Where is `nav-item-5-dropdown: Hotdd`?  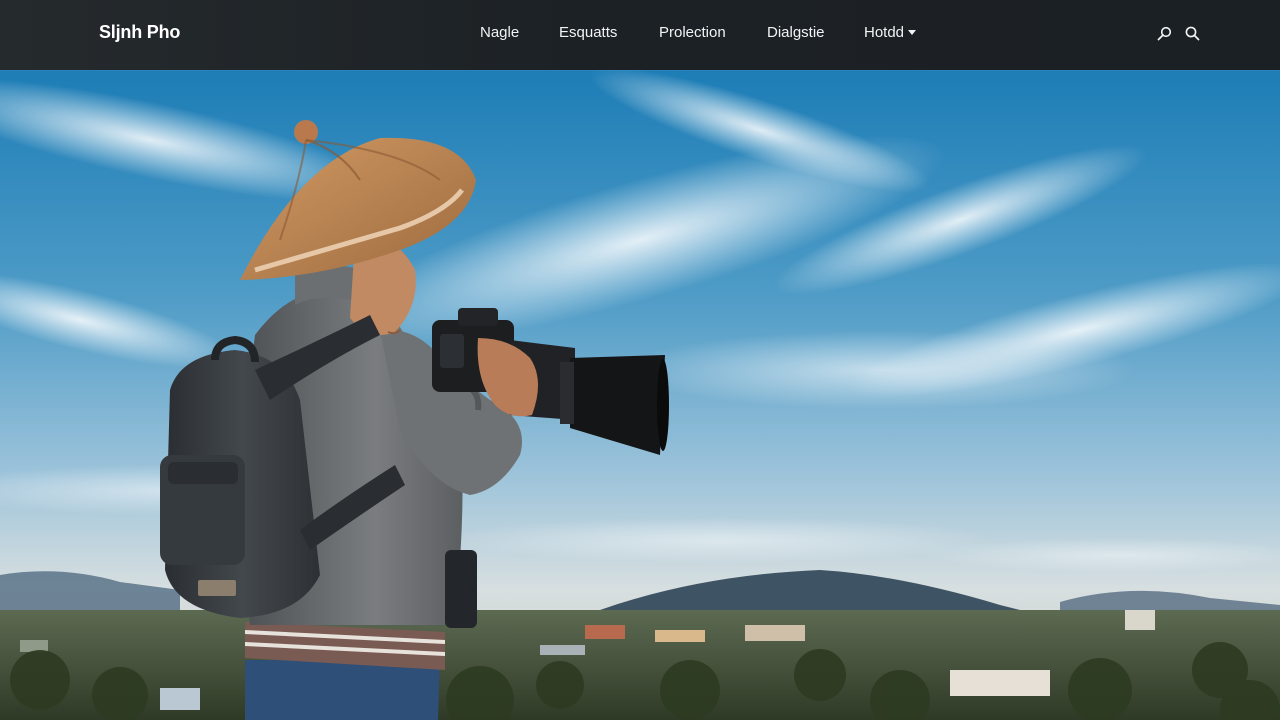 nav-item-5-dropdown: Hotdd is located at coordinates (890, 32).